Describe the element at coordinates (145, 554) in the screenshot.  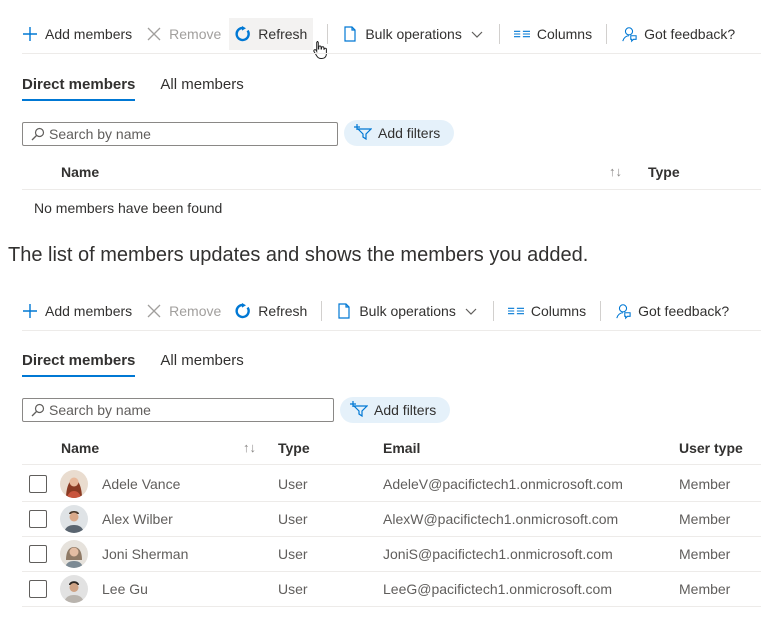
I see `member-name: Joni Sherman` at that location.